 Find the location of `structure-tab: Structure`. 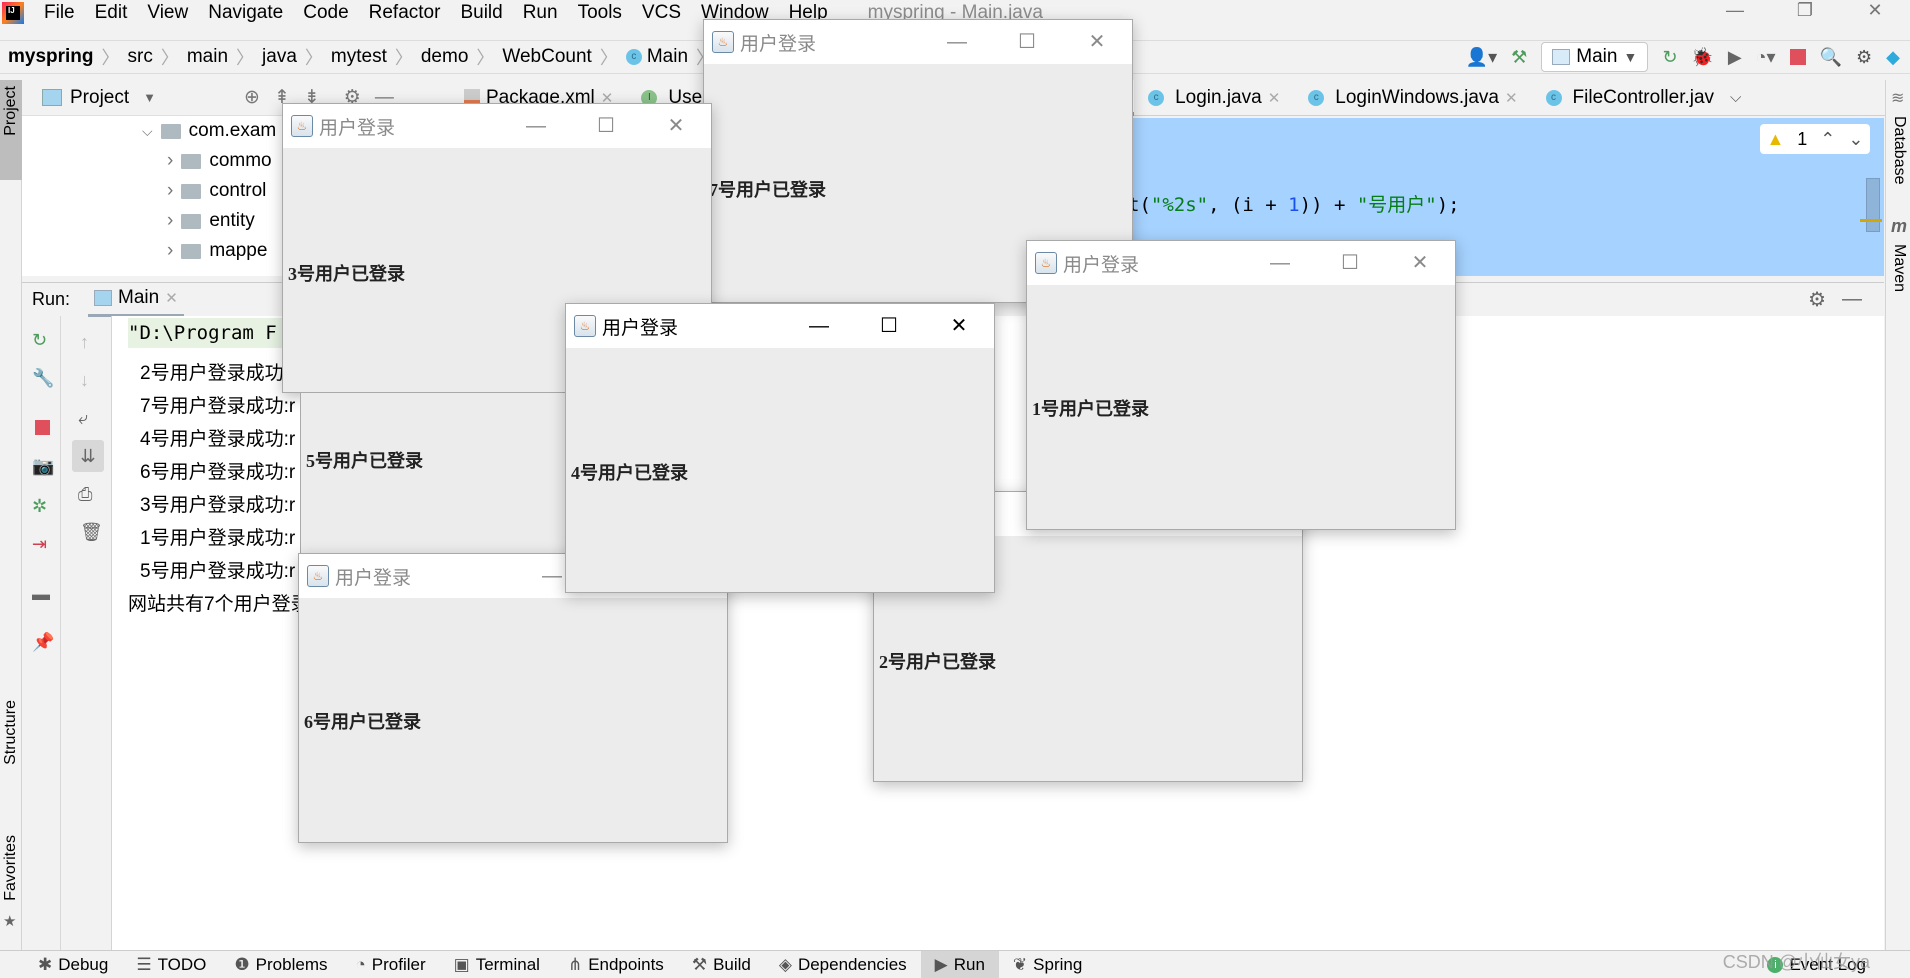

structure-tab: Structure is located at coordinates (11, 732).